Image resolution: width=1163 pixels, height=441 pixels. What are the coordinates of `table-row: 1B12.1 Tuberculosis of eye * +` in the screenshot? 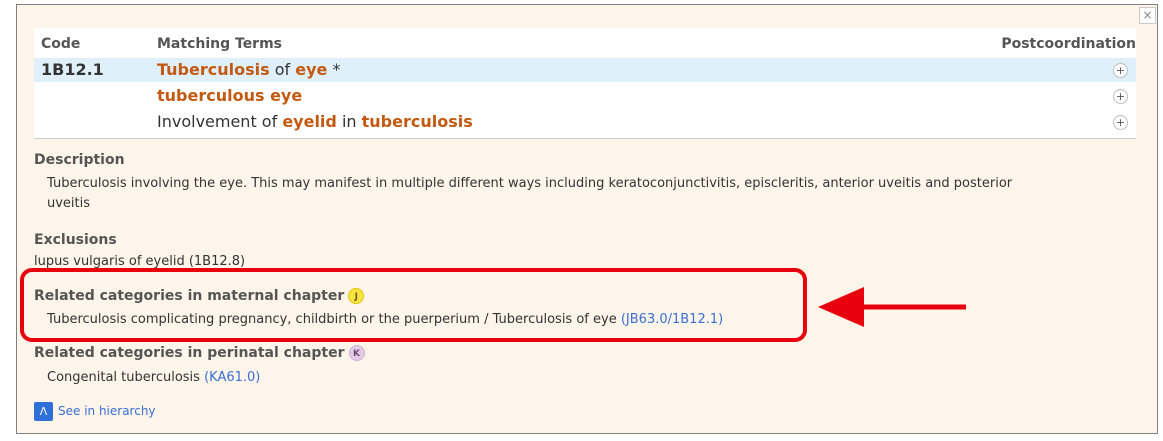 It's located at (585, 70).